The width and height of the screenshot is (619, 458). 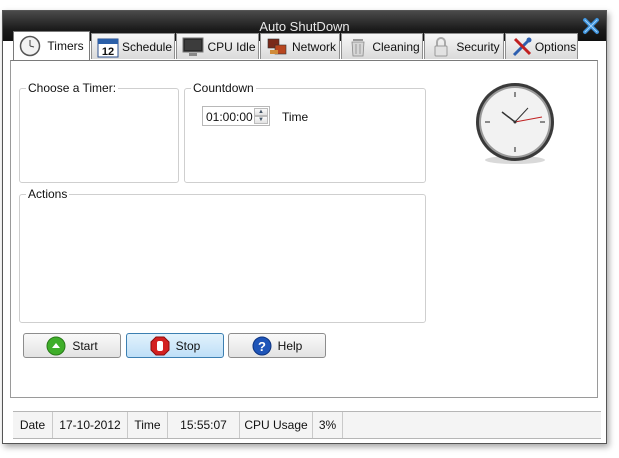 What do you see at coordinates (108, 52) in the screenshot?
I see `calendar-day: 12` at bounding box center [108, 52].